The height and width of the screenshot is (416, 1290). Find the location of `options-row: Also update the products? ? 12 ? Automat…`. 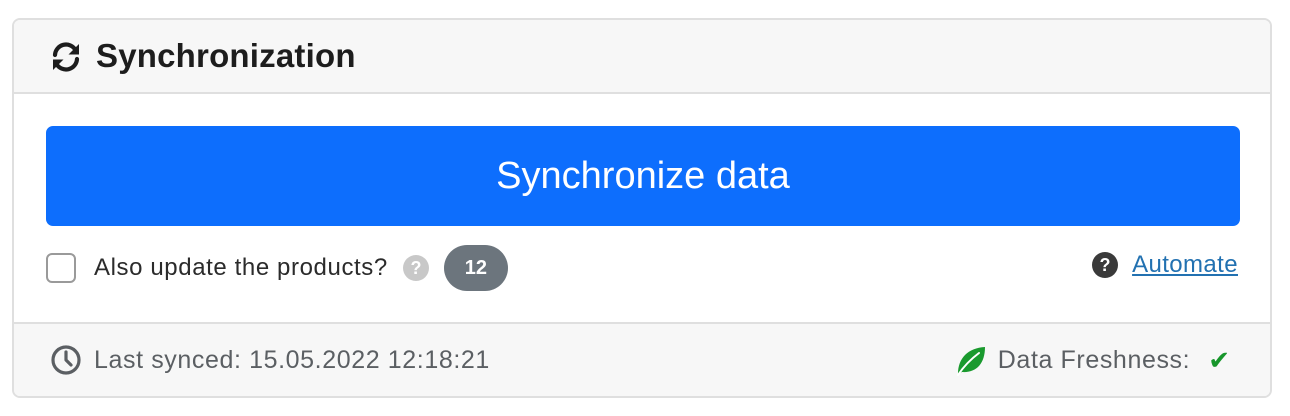

options-row: Also update the products? ? 12 ? Automat… is located at coordinates (642, 268).